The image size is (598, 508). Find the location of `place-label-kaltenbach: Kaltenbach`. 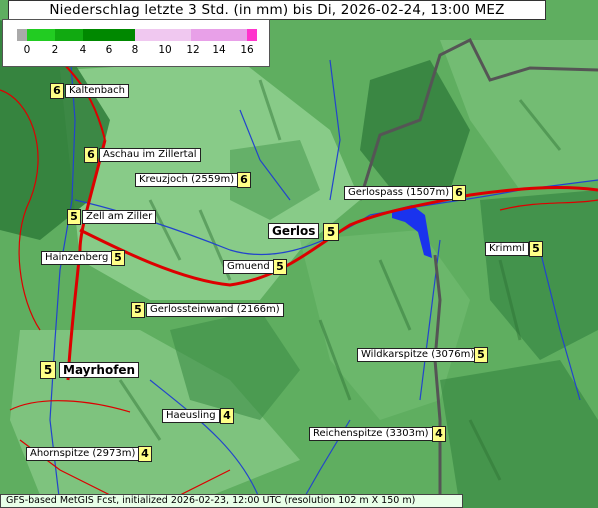

place-label-kaltenbach: Kaltenbach is located at coordinates (97, 91).